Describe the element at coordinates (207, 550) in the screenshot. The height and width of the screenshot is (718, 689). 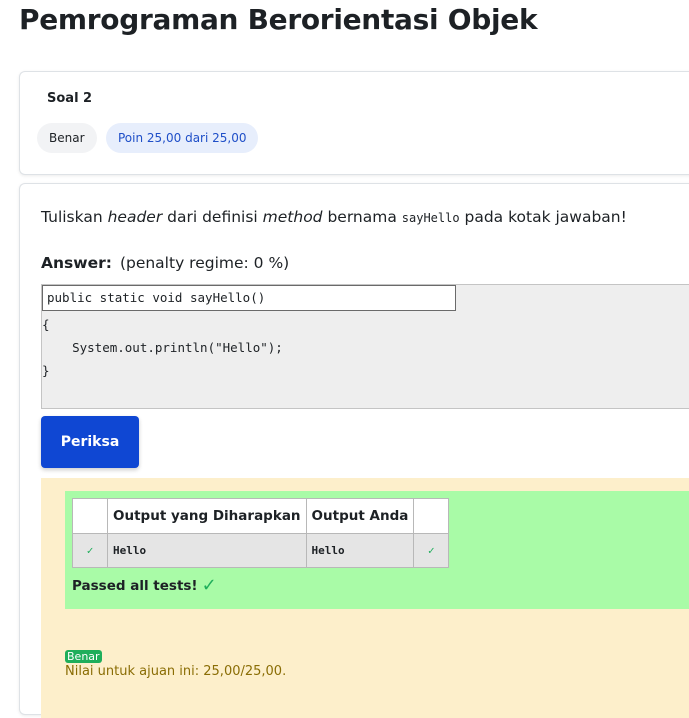
I see `expected-cell: Hello` at that location.